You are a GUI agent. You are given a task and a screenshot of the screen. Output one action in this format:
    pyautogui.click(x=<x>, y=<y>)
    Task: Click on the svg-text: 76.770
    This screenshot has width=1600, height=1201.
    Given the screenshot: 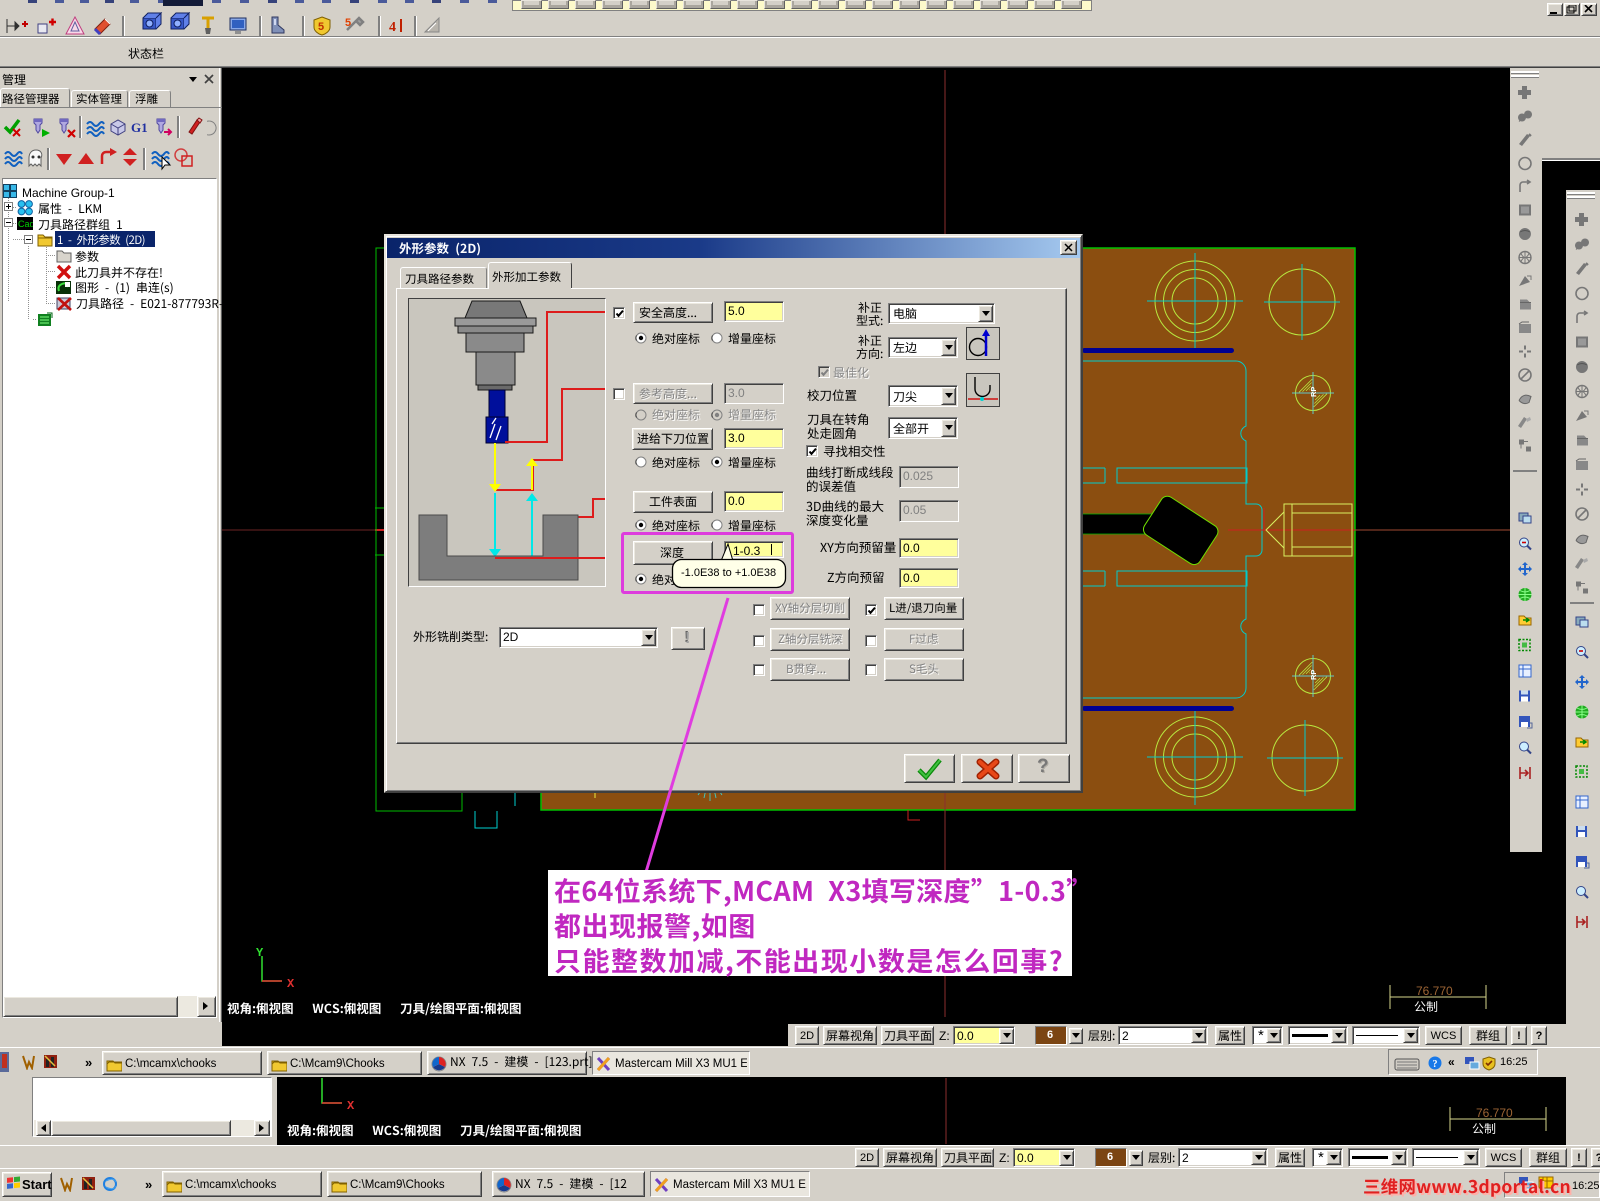 What is the action you would take?
    pyautogui.click(x=1494, y=1113)
    